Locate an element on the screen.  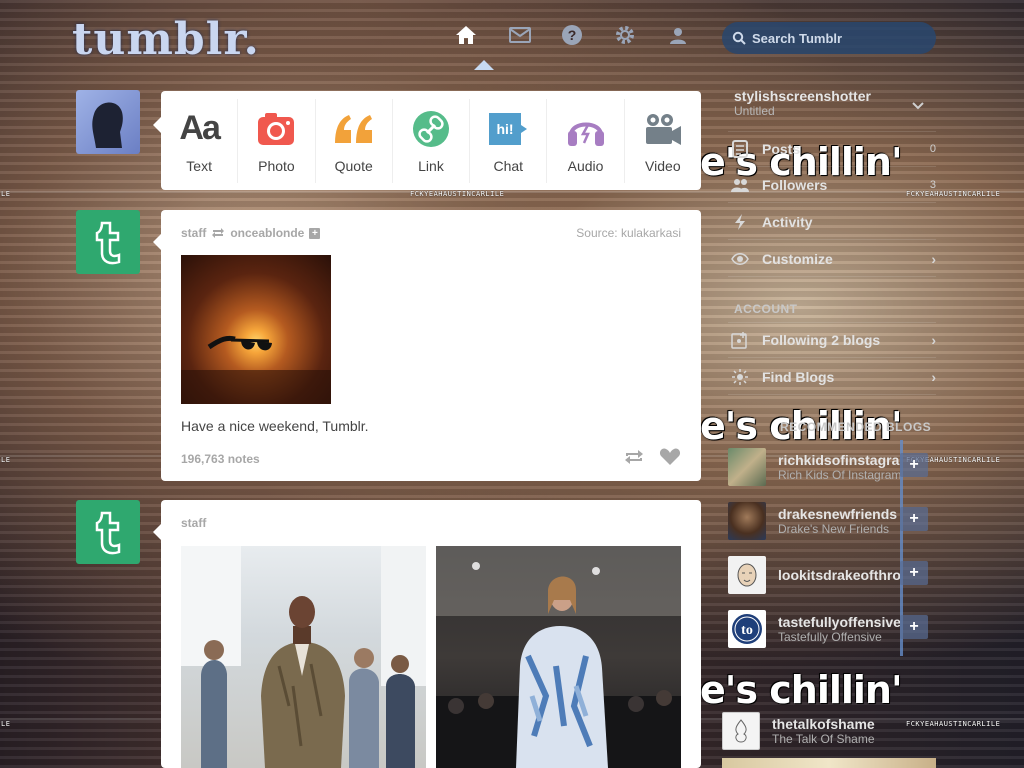
post-type-label: Photo is located at coordinates (276, 165).